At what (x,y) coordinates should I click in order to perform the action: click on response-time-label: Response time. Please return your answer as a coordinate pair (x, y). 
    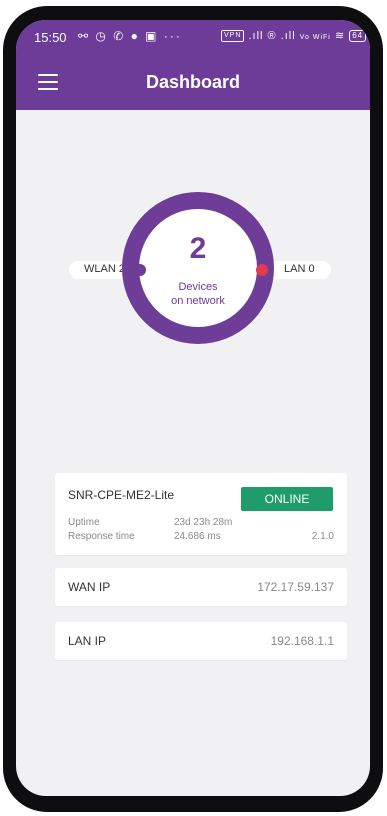
    Looking at the image, I should click on (101, 536).